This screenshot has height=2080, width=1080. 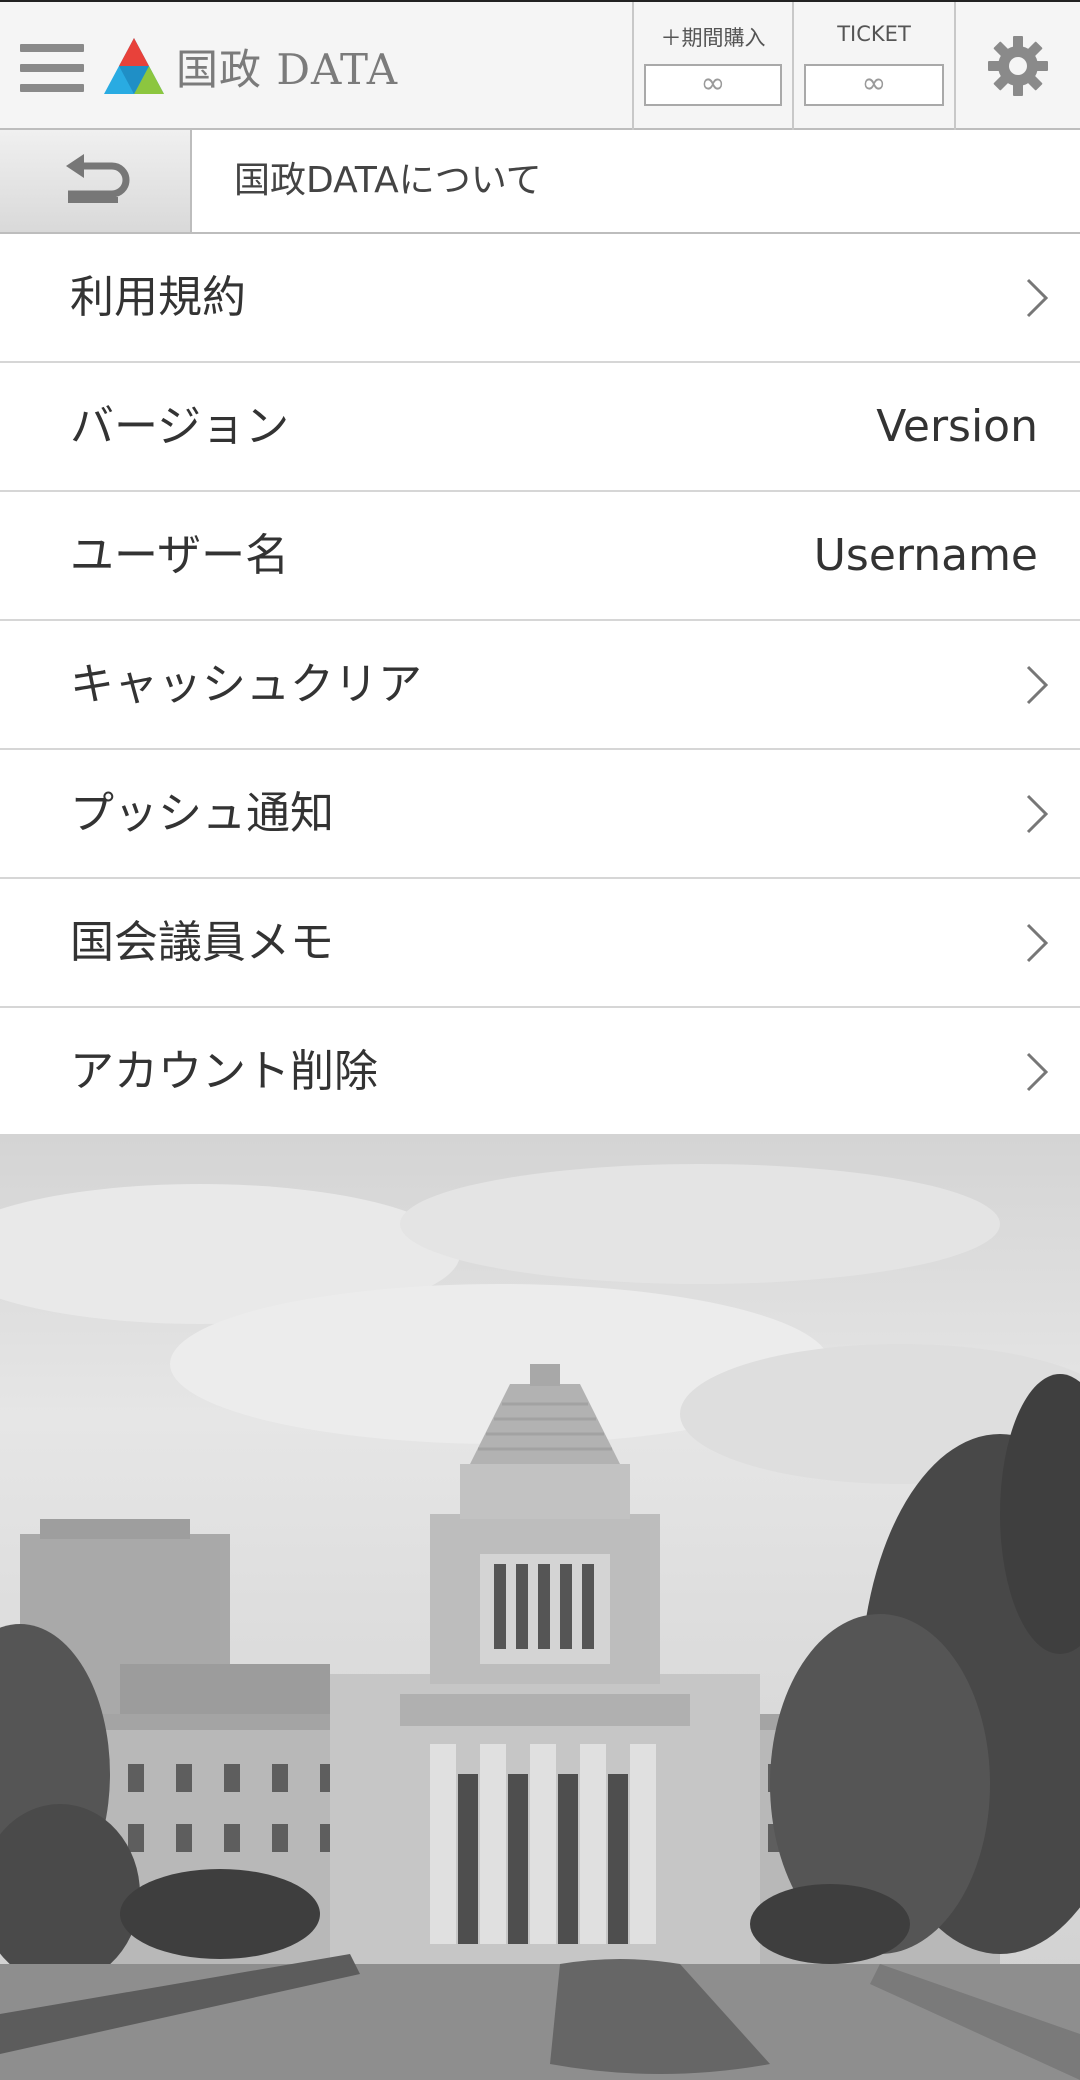 I want to click on list-item-diet-member-memo: 国会議員メモ, so click(x=540, y=943).